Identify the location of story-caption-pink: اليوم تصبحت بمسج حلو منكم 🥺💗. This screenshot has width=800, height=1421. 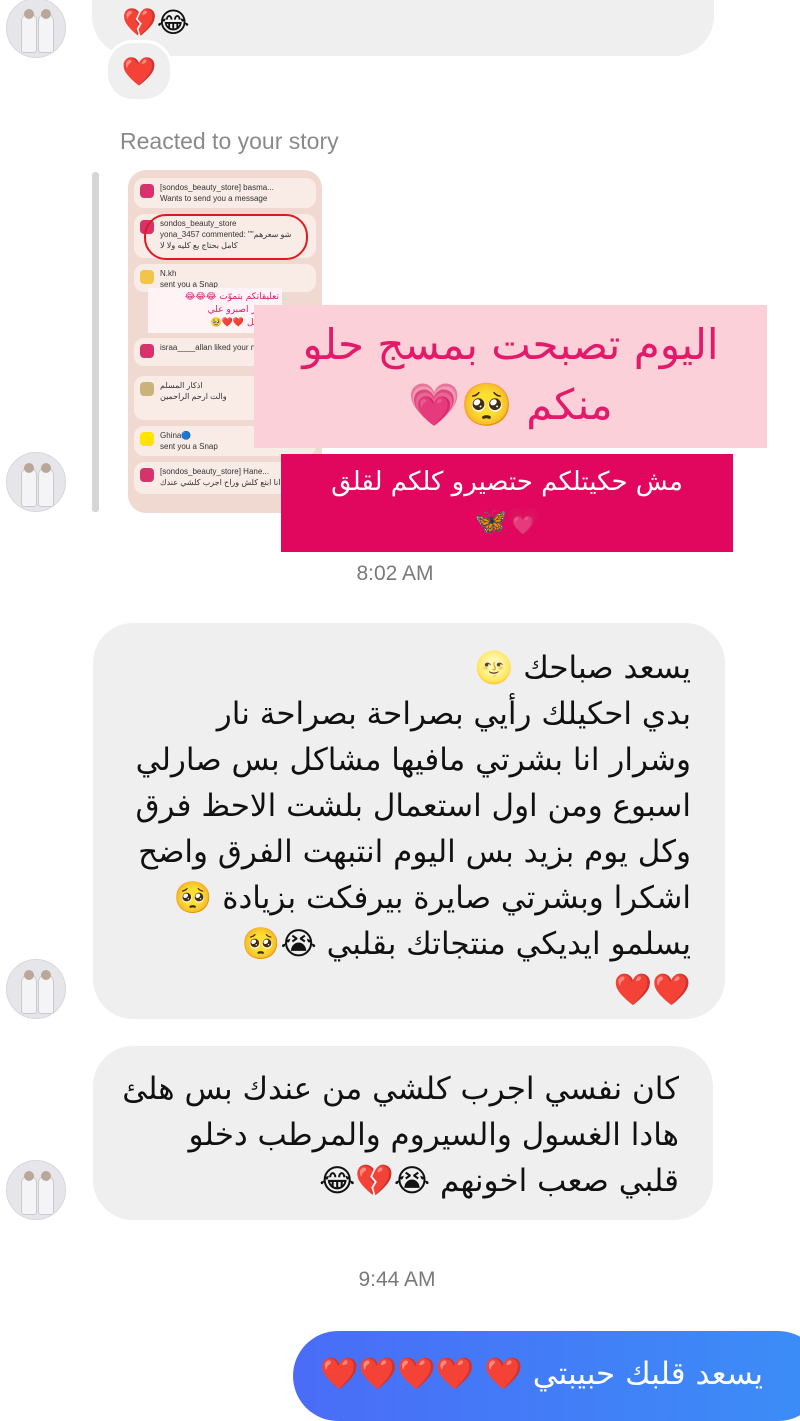
(510, 376).